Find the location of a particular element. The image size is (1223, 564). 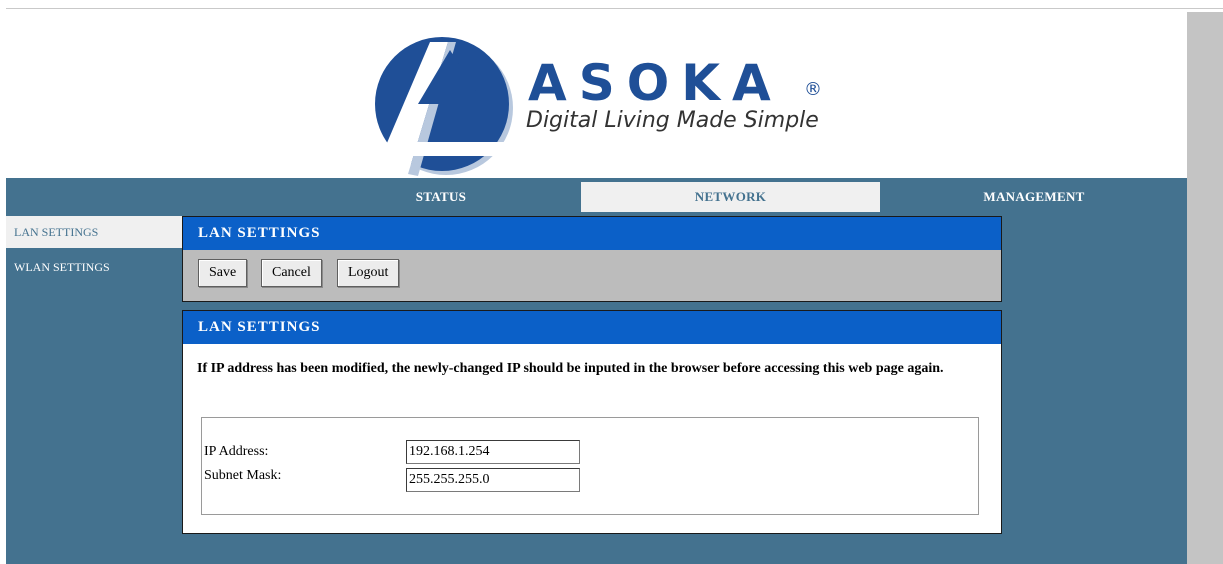

subnet-mask-input is located at coordinates (493, 480).